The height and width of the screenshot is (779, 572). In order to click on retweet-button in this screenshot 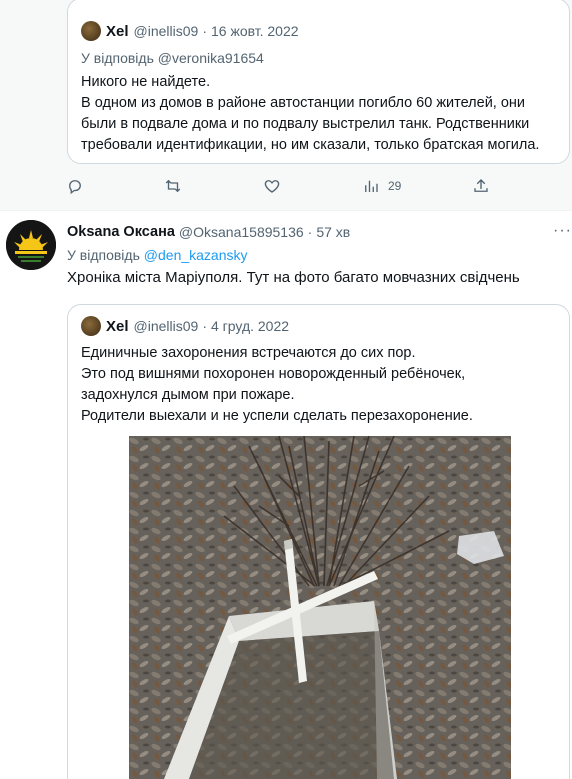, I will do `click(173, 186)`.